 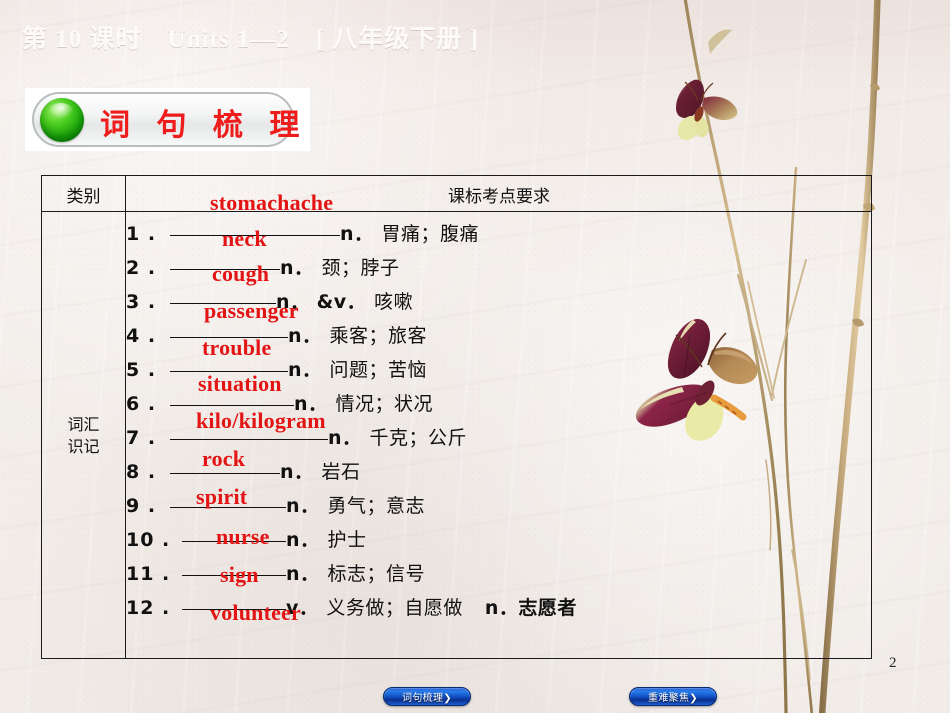 I want to click on vocab-meaning: 咳嗽, so click(x=394, y=302).